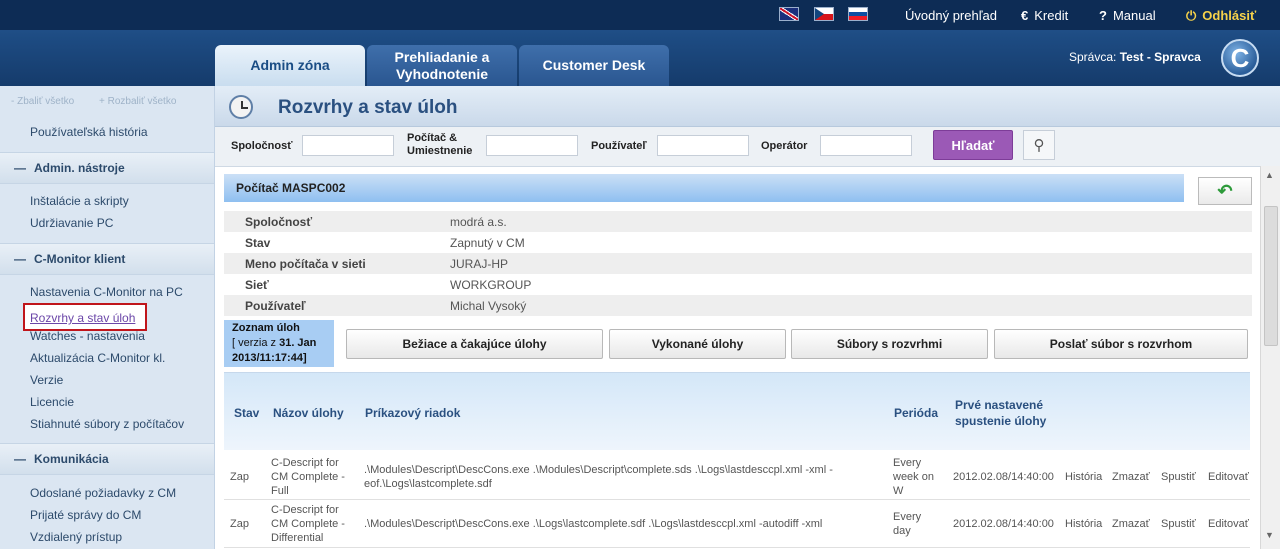 This screenshot has width=1280, height=549. I want to click on sidebar-item-cmonitor-update: Aktualizácia C-Monitor kl., so click(97, 358).